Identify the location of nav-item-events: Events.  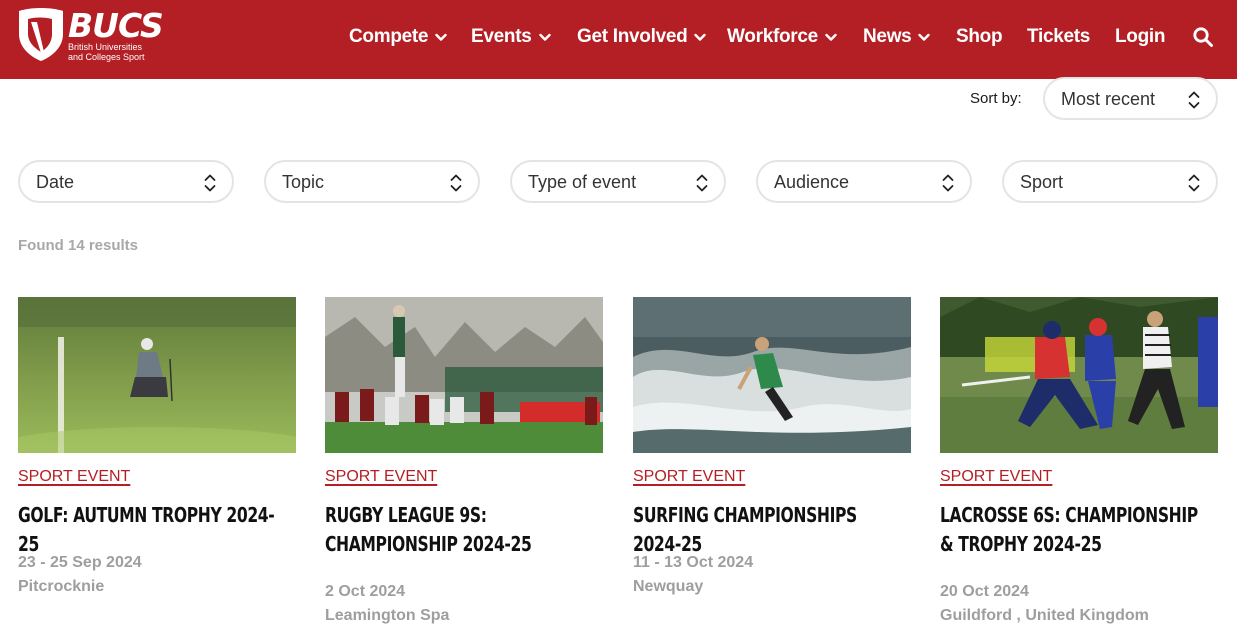
(511, 37).